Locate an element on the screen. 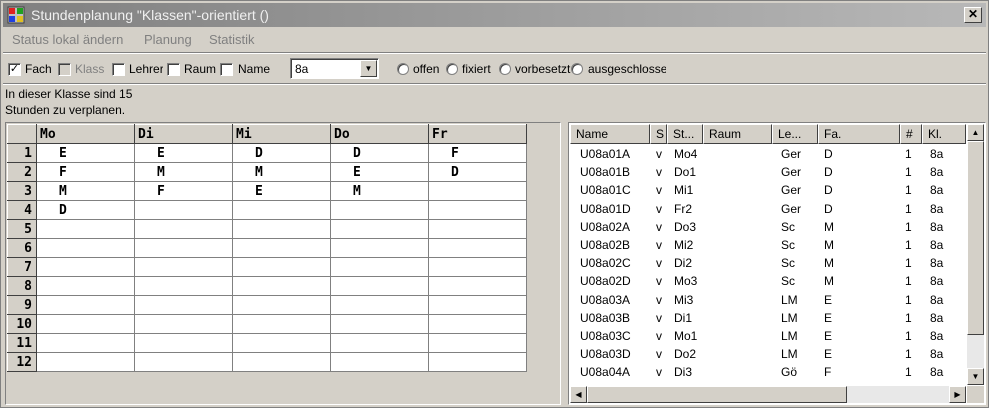 This screenshot has height=408, width=989. horizontal-scroll-thumb is located at coordinates (717, 394).